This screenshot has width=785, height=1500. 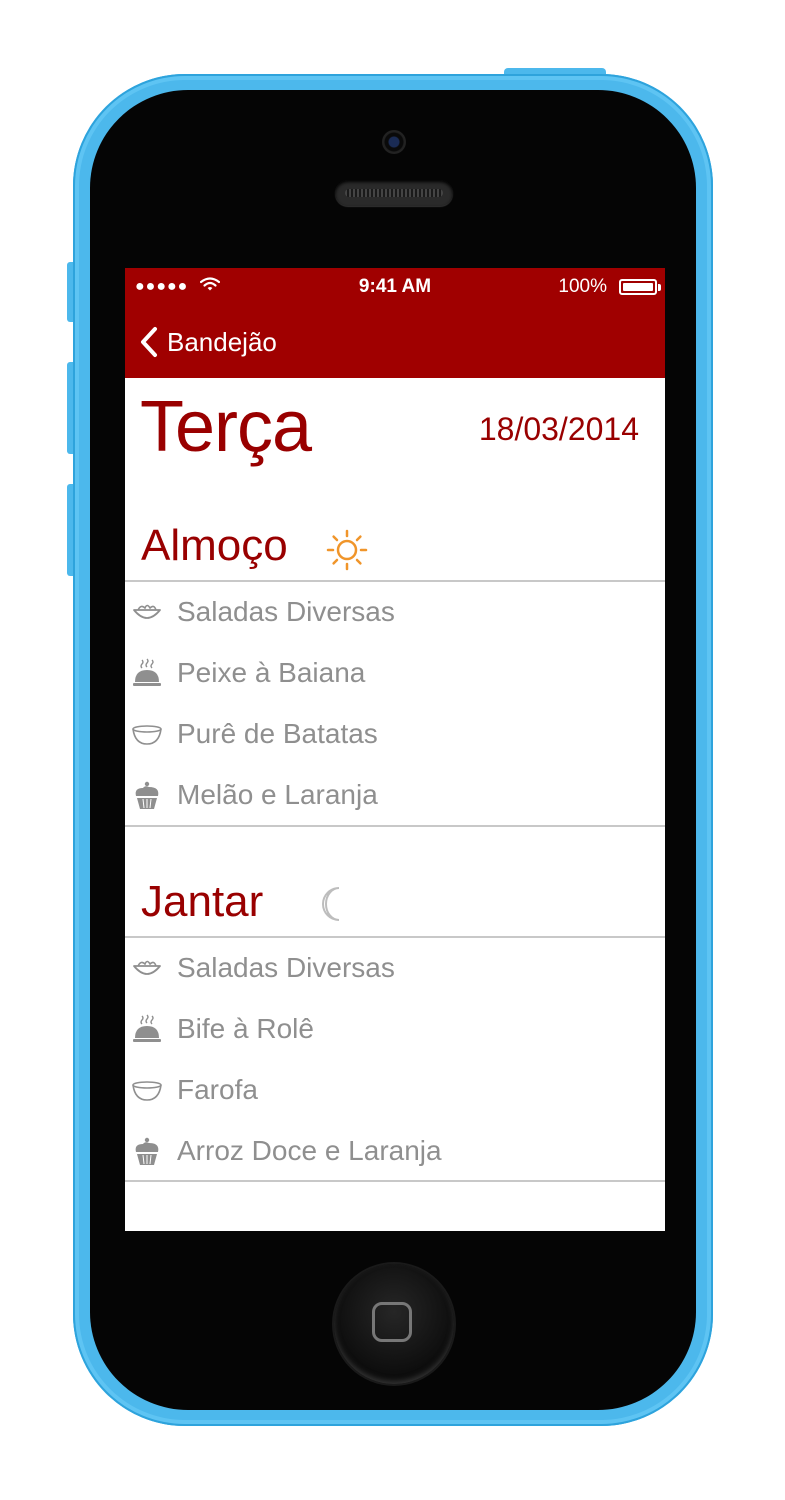 I want to click on navigation-bar: ●●●●● 9:41 AM 100% Bandejão, so click(x=395, y=323).